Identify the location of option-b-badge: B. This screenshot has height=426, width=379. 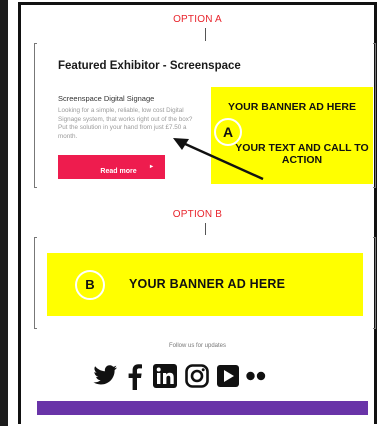
(90, 285).